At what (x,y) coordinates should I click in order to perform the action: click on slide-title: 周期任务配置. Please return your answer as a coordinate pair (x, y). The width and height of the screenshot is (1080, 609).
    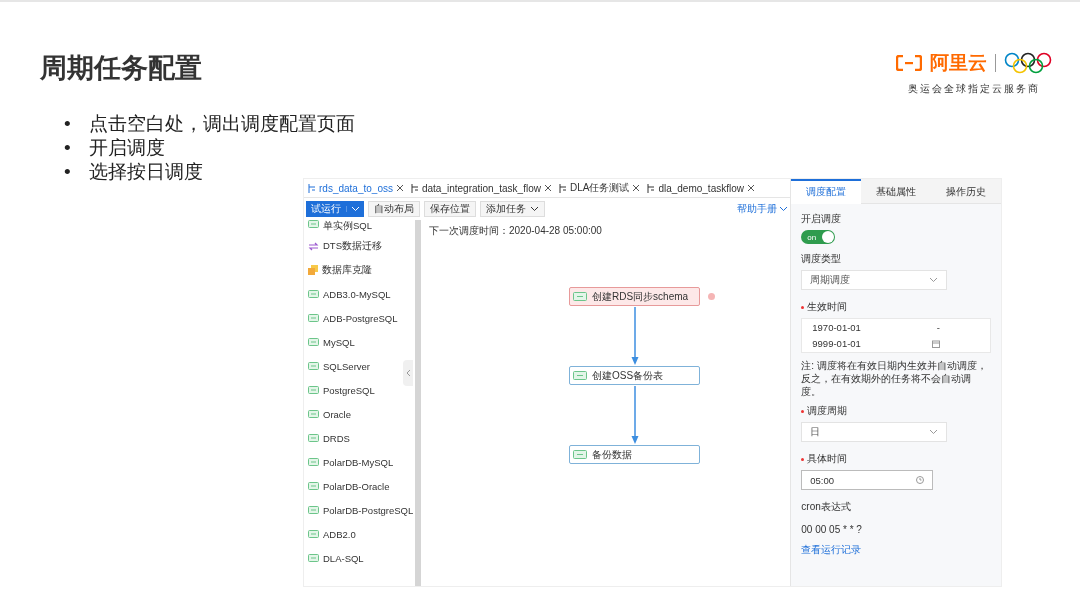
    Looking at the image, I should click on (121, 68).